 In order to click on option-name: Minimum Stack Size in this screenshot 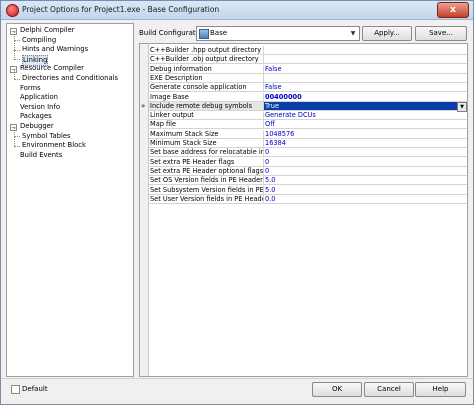, I will do `click(206, 143)`.